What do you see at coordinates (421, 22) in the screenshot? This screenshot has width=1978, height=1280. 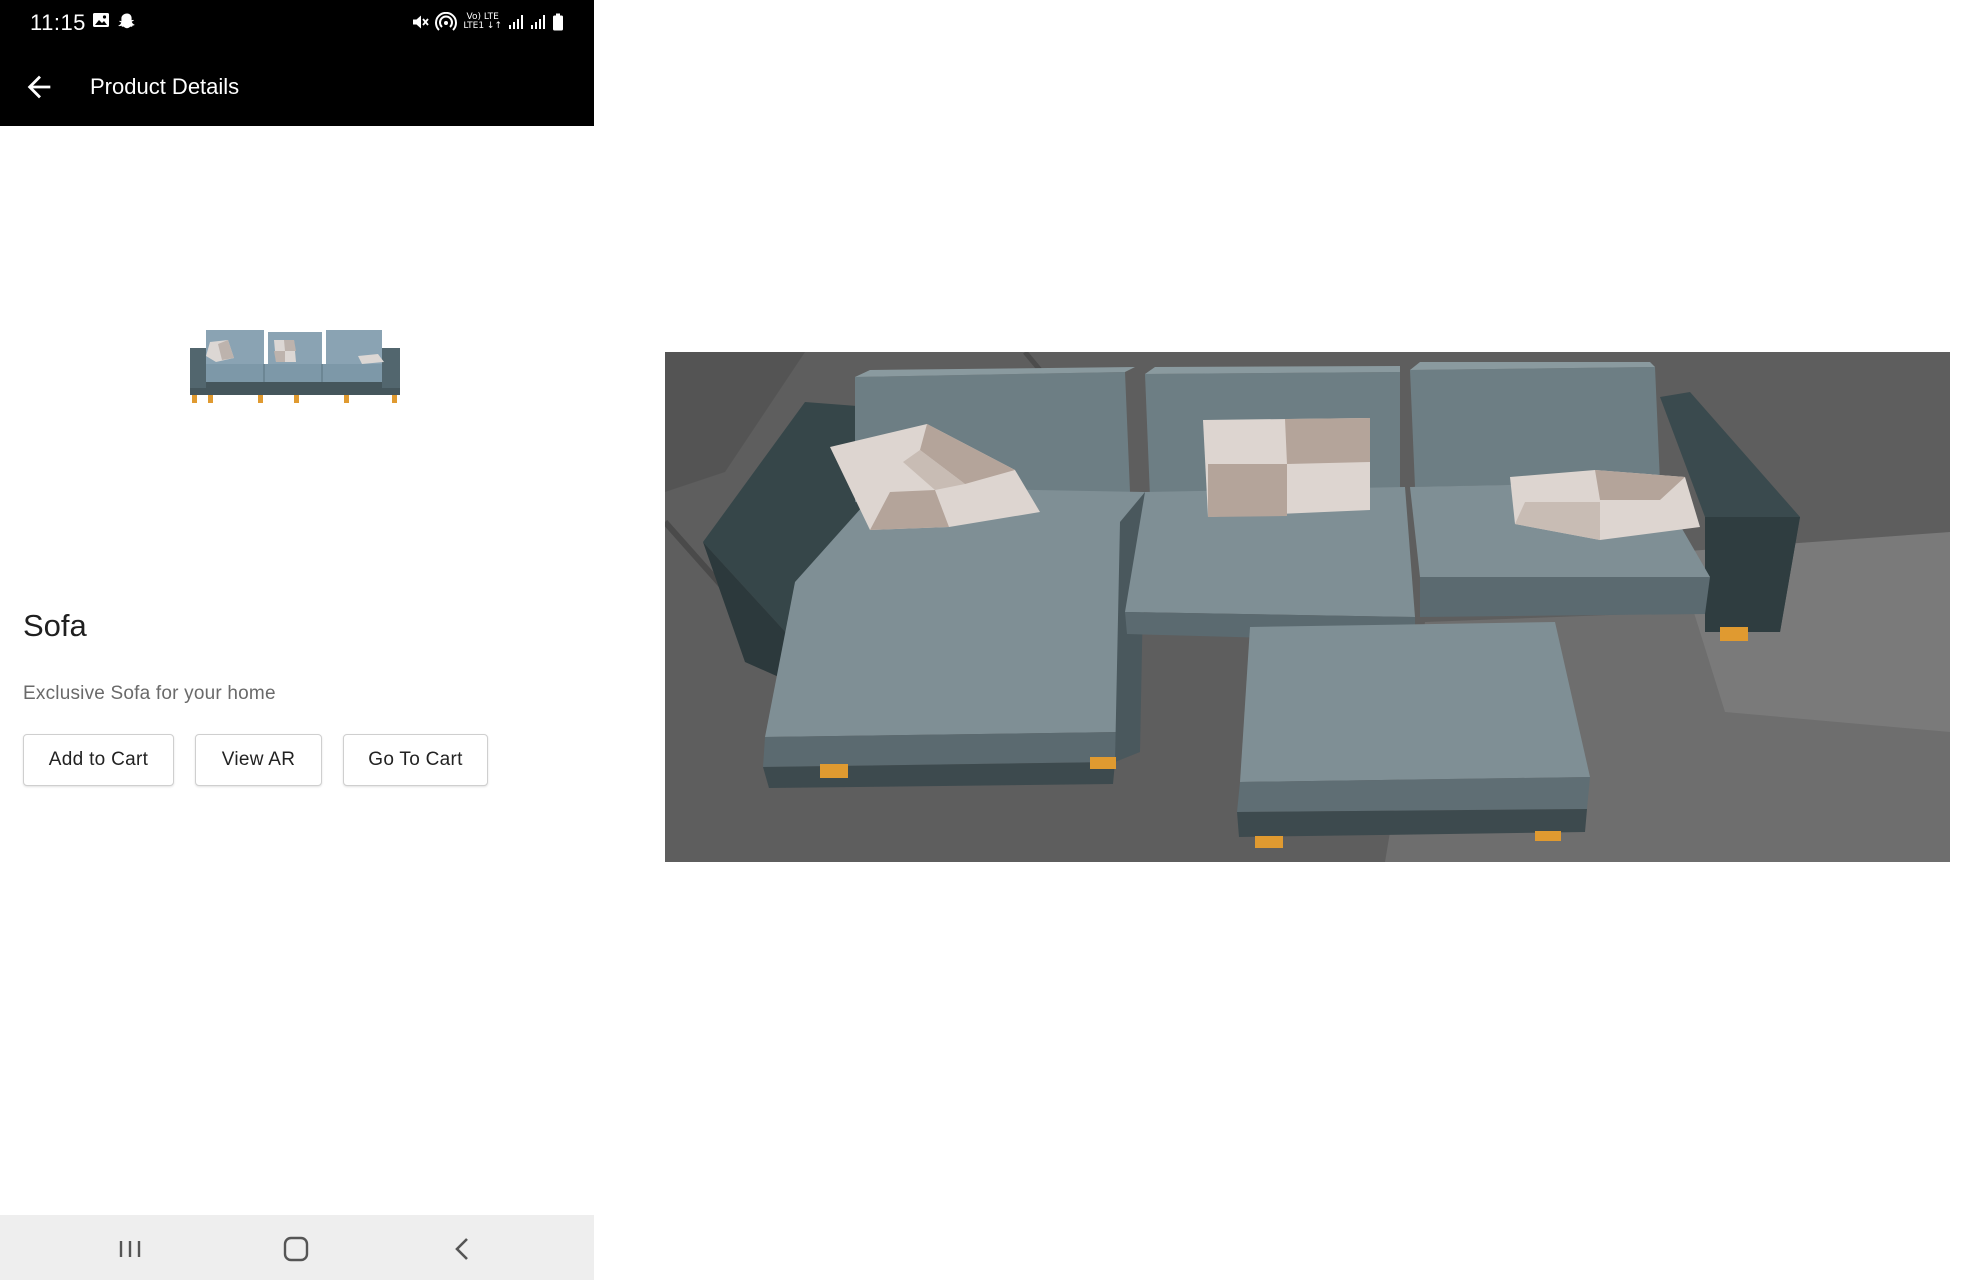 I see `mute-icon` at bounding box center [421, 22].